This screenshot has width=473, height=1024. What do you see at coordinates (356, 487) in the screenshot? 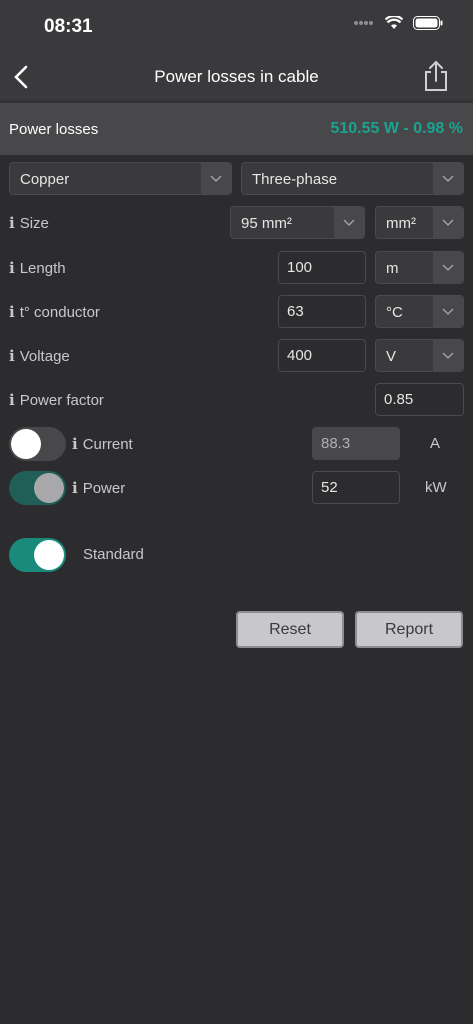
I see `power-input: 52` at bounding box center [356, 487].